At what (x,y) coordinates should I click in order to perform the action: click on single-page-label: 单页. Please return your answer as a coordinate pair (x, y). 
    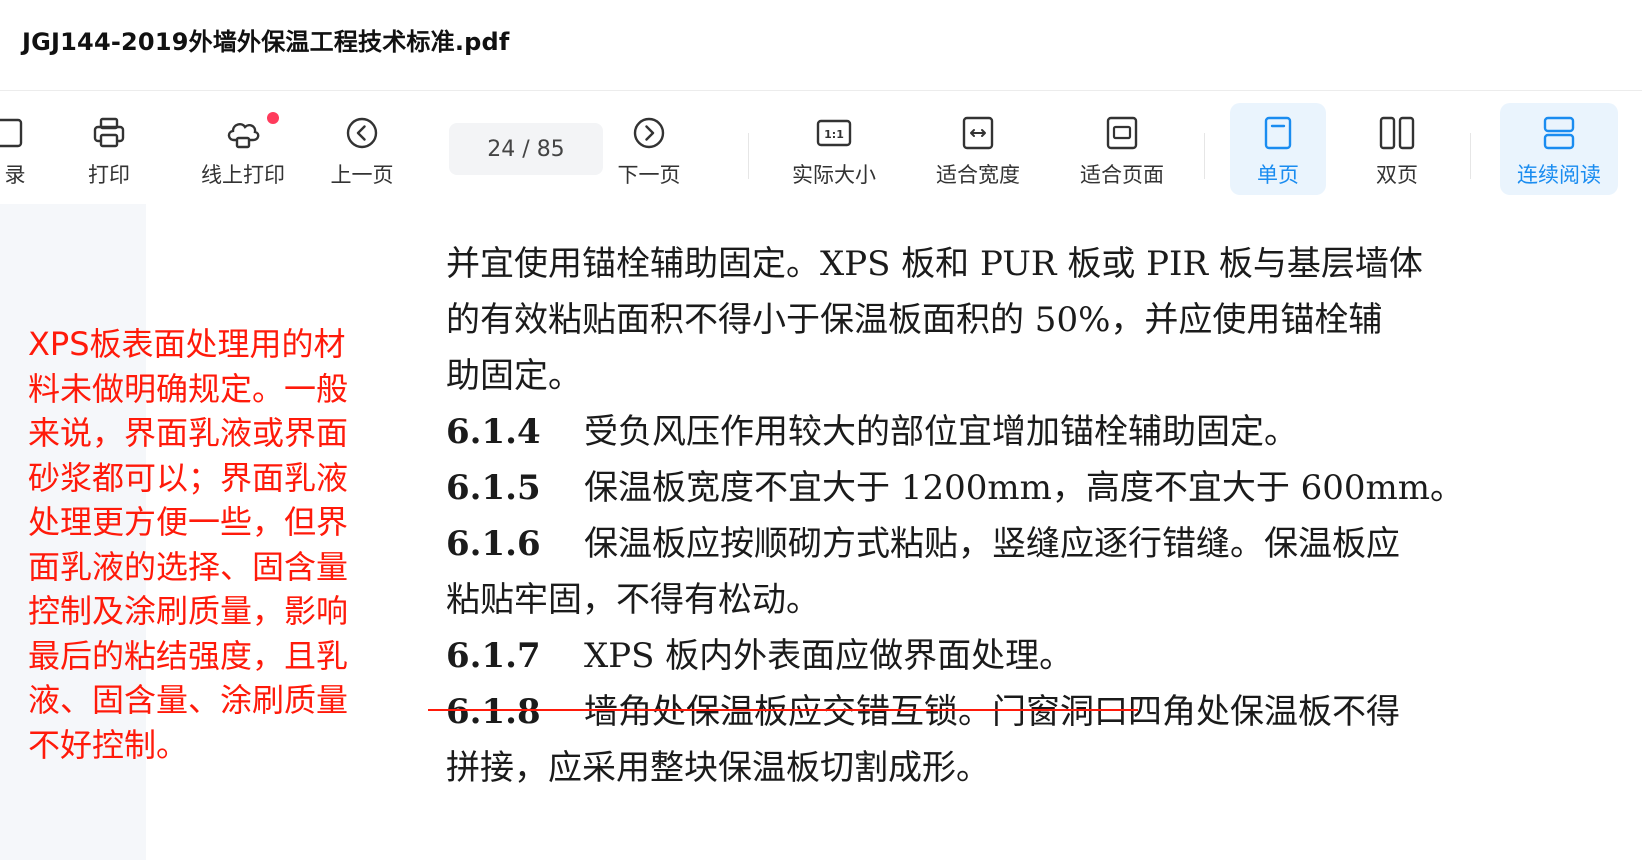
    Looking at the image, I should click on (1278, 175).